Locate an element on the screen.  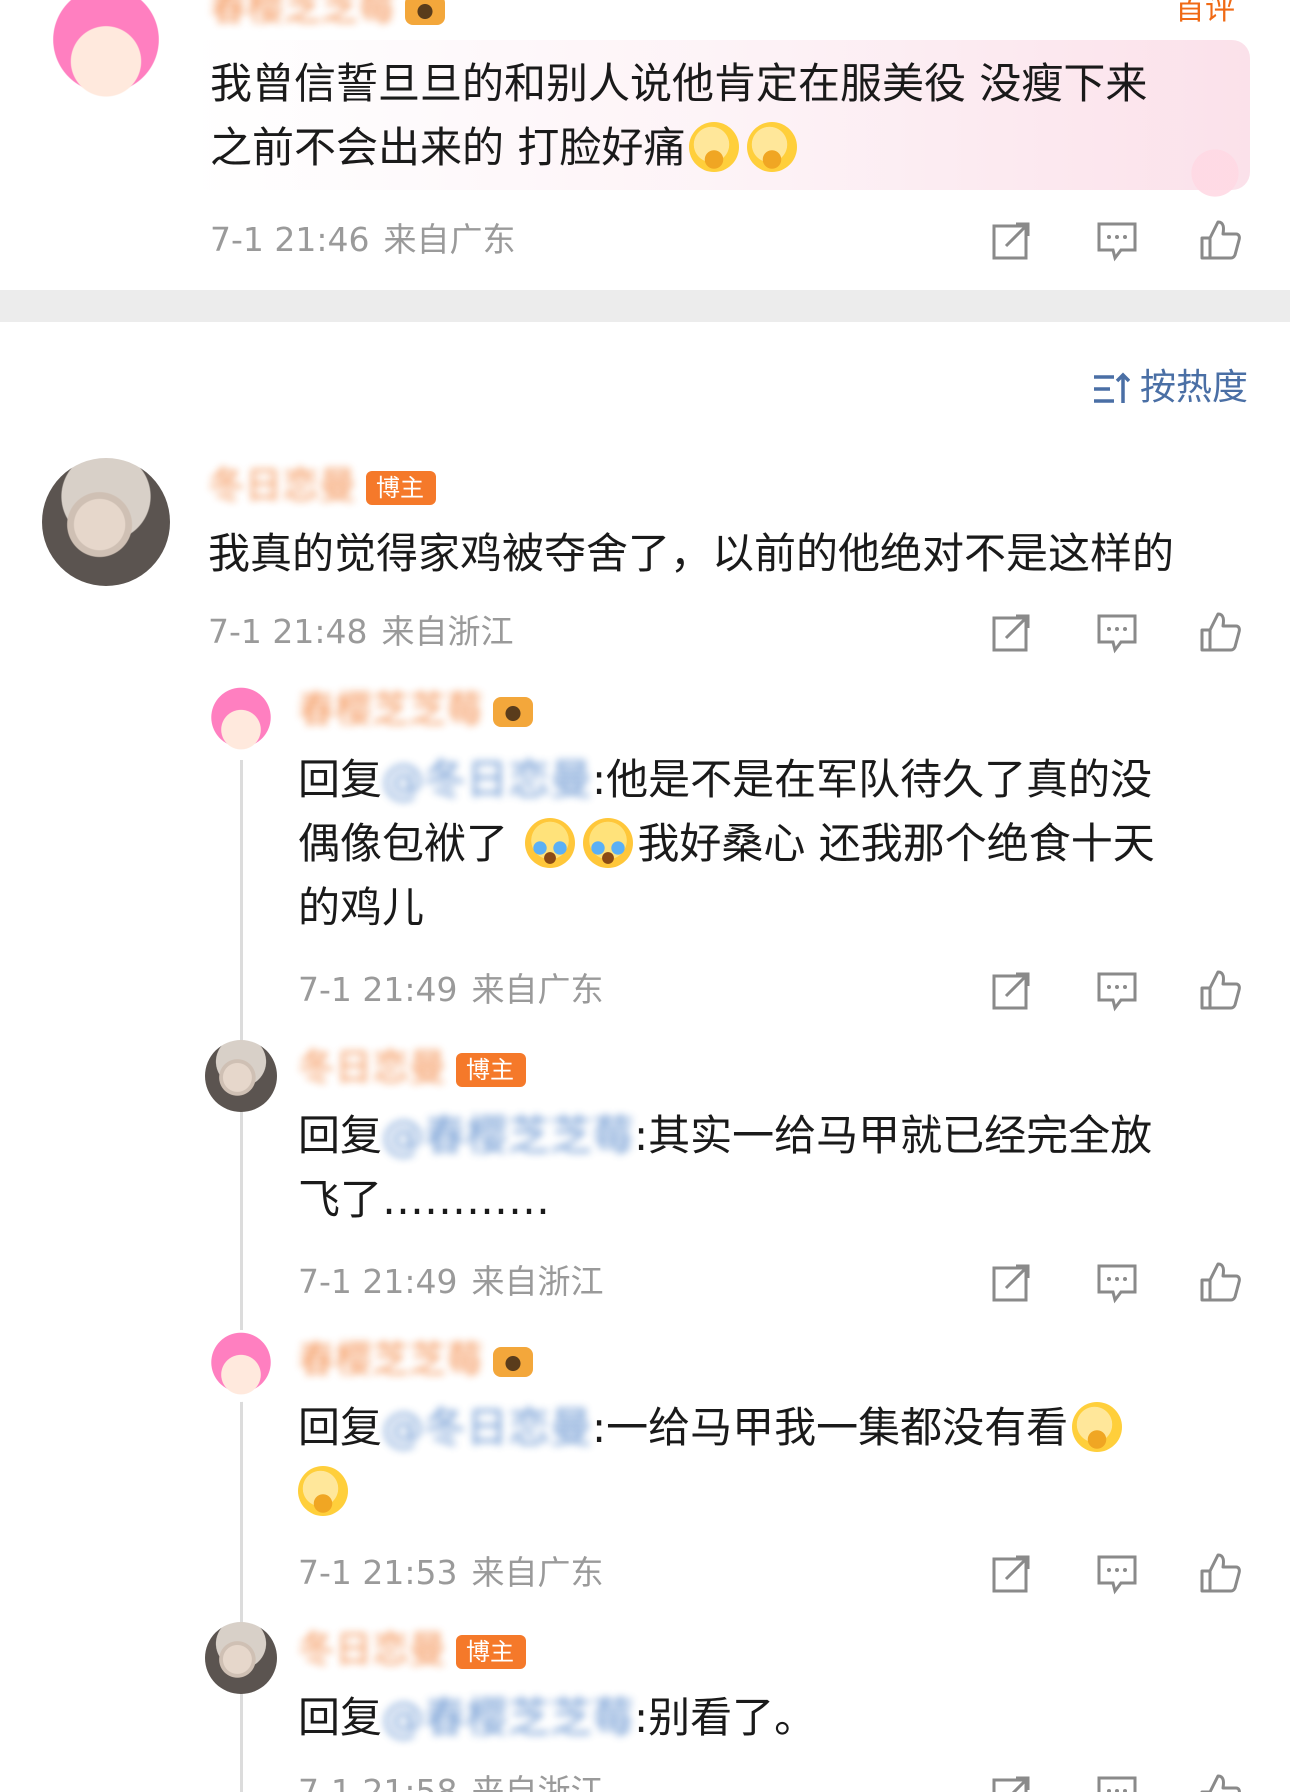
comment-text: 我真的觉得家鸡被夺舍了，以前的他绝对不是这样的 is located at coordinates (691, 553).